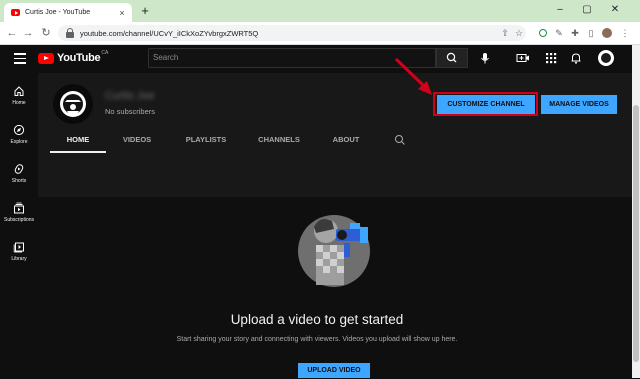  I want to click on scrollbar-thumb, so click(636, 233).